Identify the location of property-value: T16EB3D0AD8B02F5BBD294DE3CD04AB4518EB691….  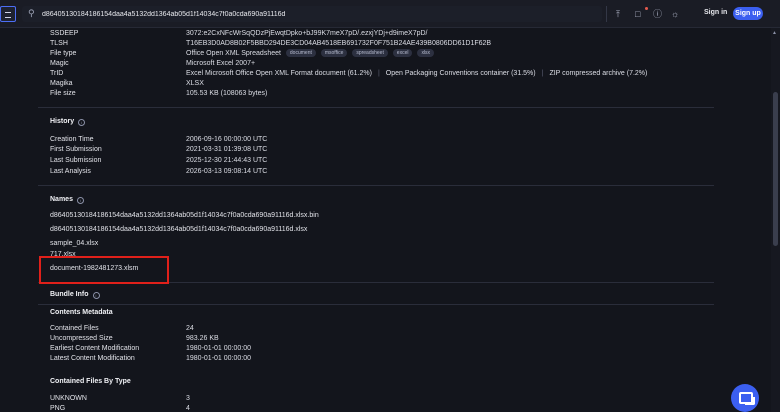
(339, 43).